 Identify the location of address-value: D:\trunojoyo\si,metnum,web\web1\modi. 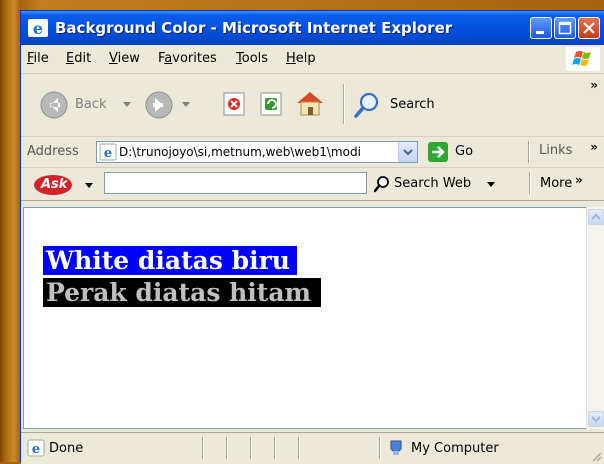
(240, 152).